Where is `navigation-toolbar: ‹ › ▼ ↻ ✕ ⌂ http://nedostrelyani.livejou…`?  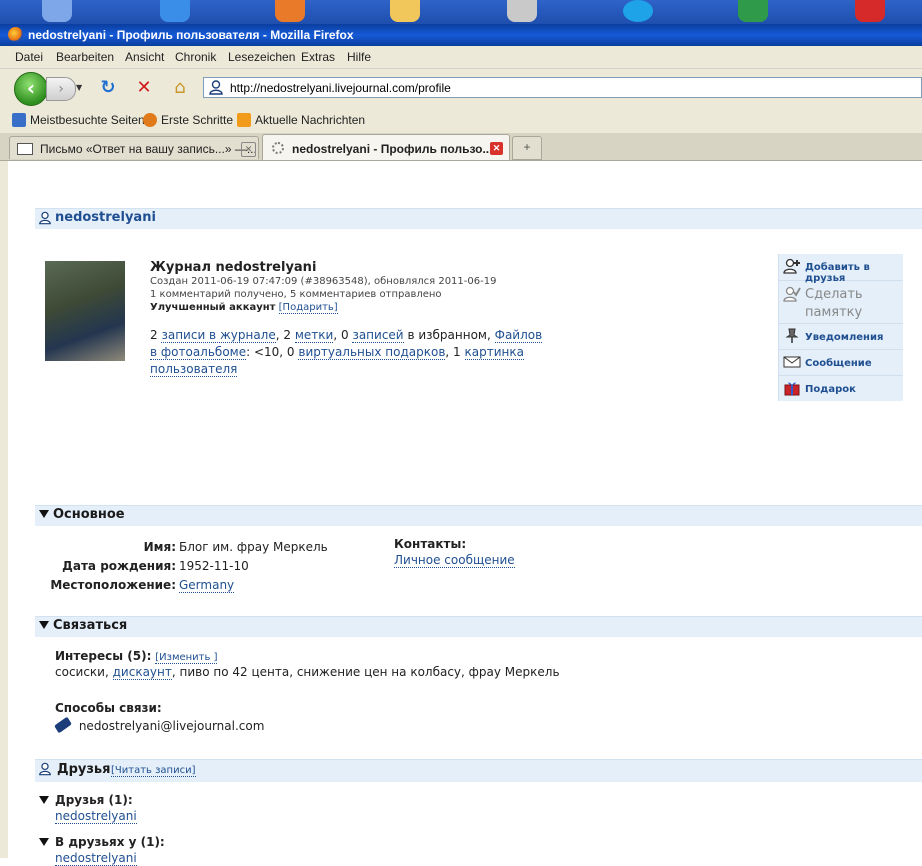
navigation-toolbar: ‹ › ▼ ↻ ✕ ⌂ http://nedostrelyani.livejou… is located at coordinates (461, 89).